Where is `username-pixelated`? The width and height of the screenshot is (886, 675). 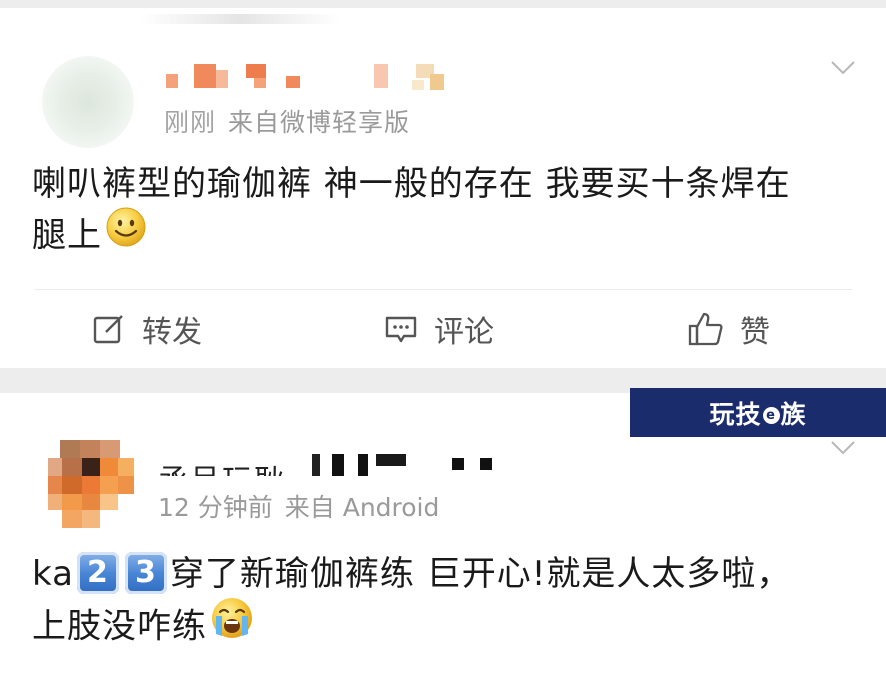 username-pixelated is located at coordinates (310, 80).